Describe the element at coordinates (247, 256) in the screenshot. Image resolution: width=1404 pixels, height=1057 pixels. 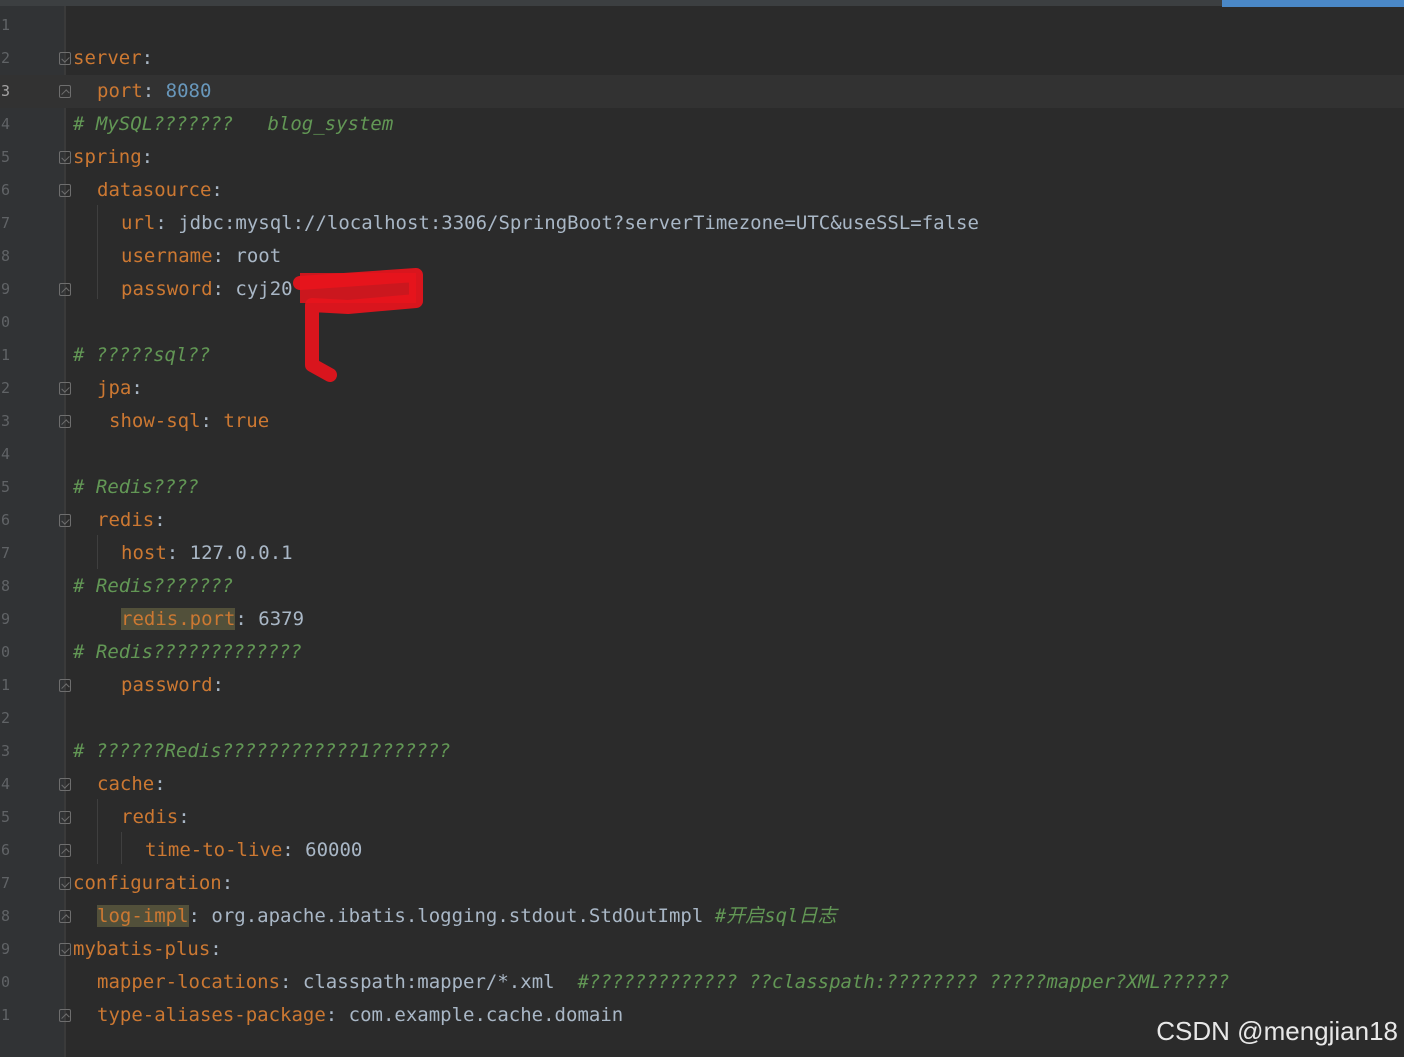
I see `yaml-value: : root` at that location.